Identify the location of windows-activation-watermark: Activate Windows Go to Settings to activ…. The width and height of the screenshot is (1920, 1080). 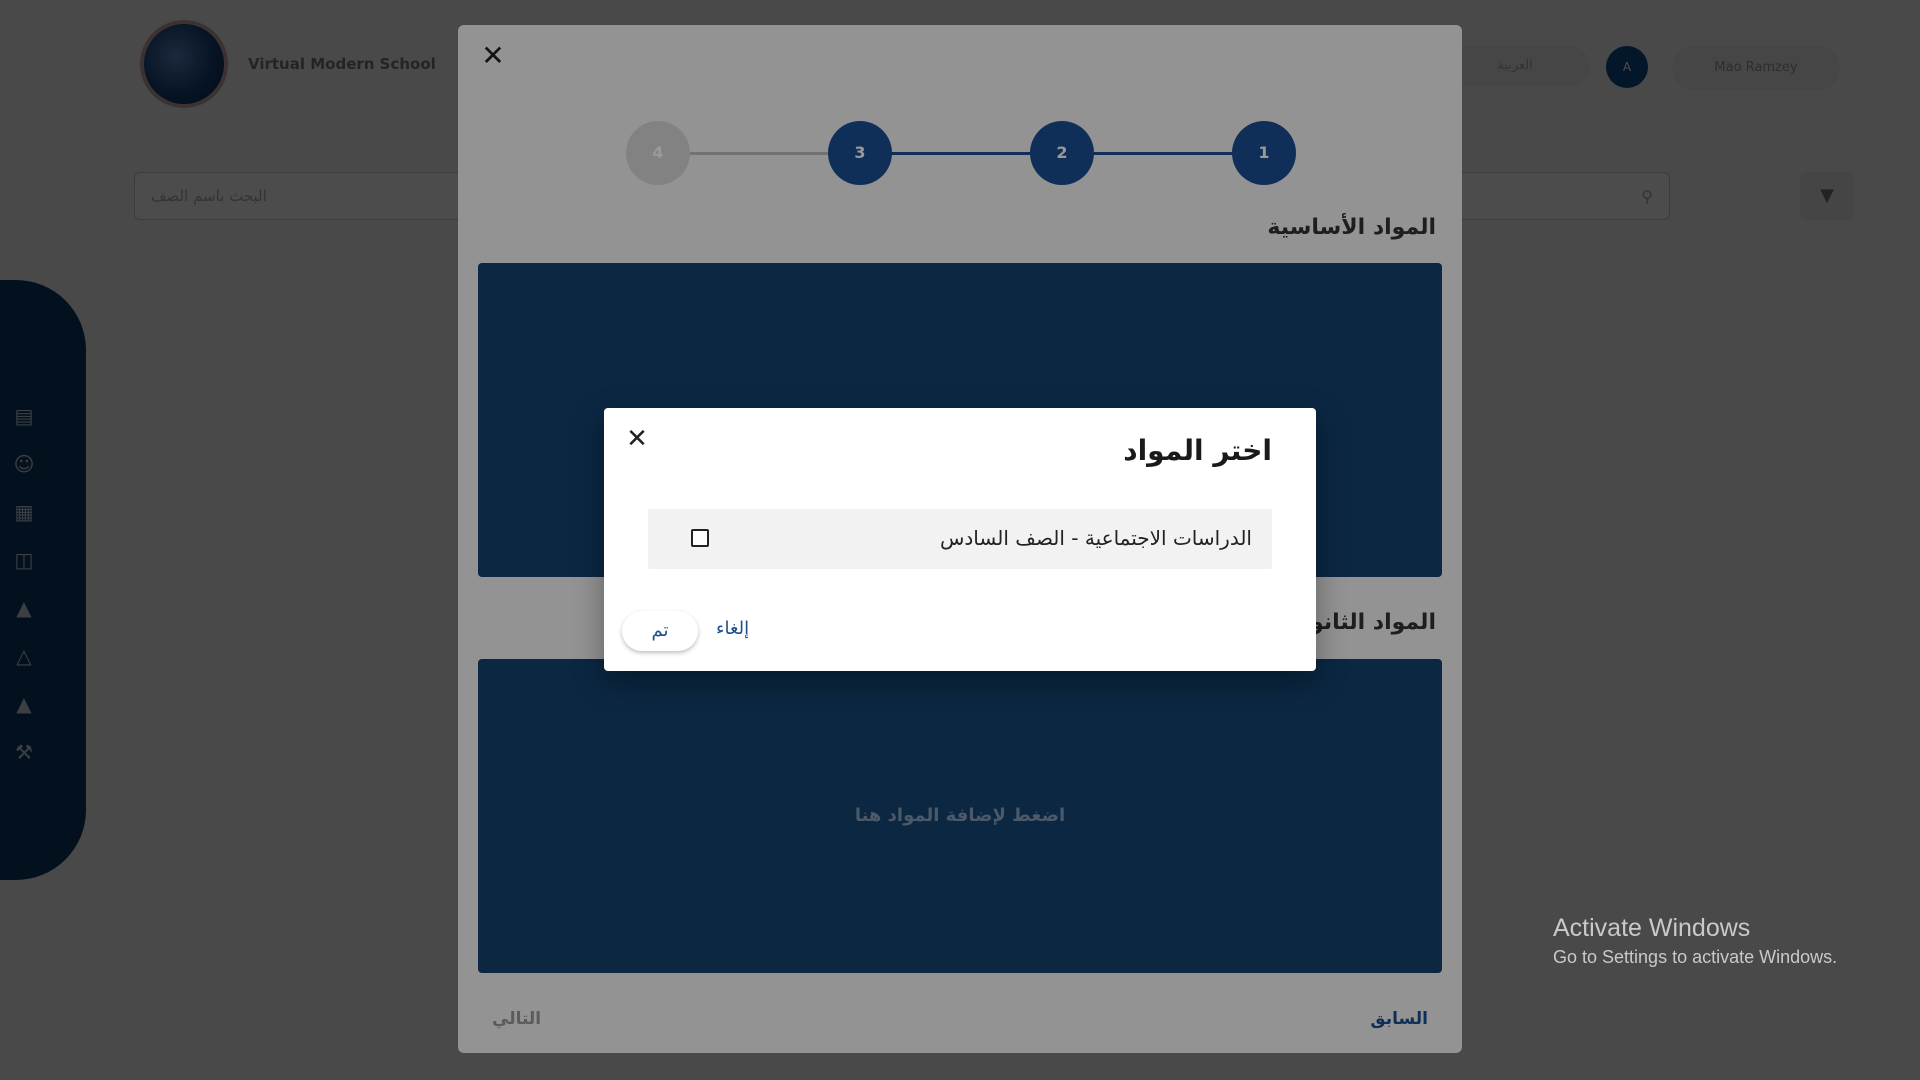
(1695, 941).